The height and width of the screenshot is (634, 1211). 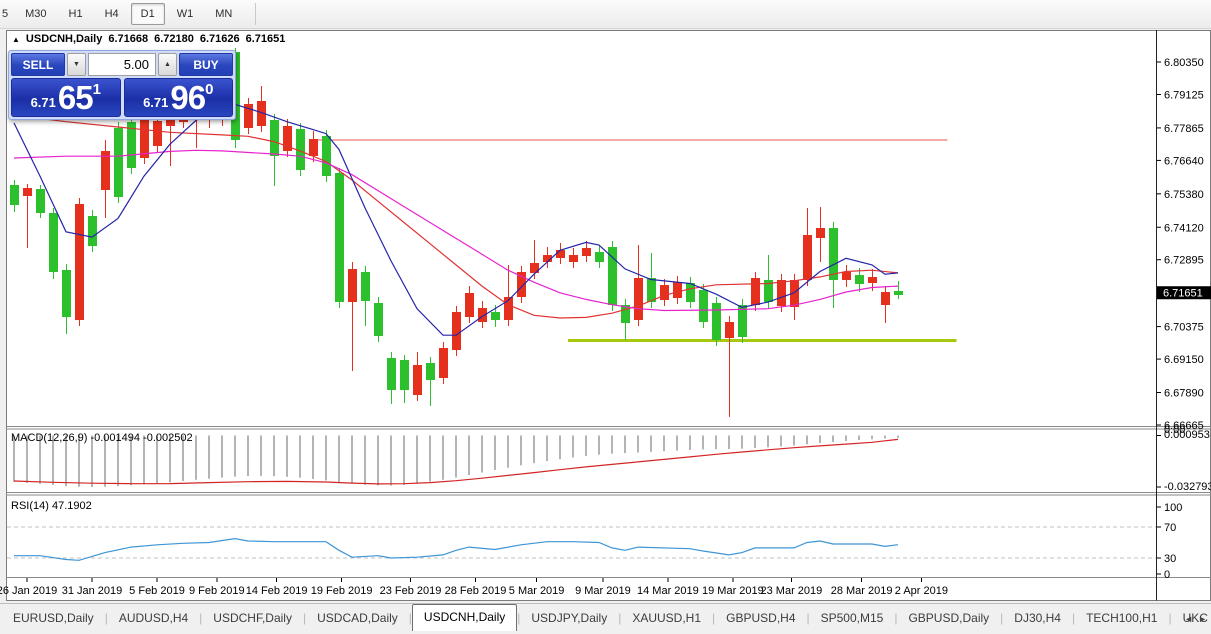 What do you see at coordinates (76, 14) in the screenshot?
I see `timeframe-button-h1: H1` at bounding box center [76, 14].